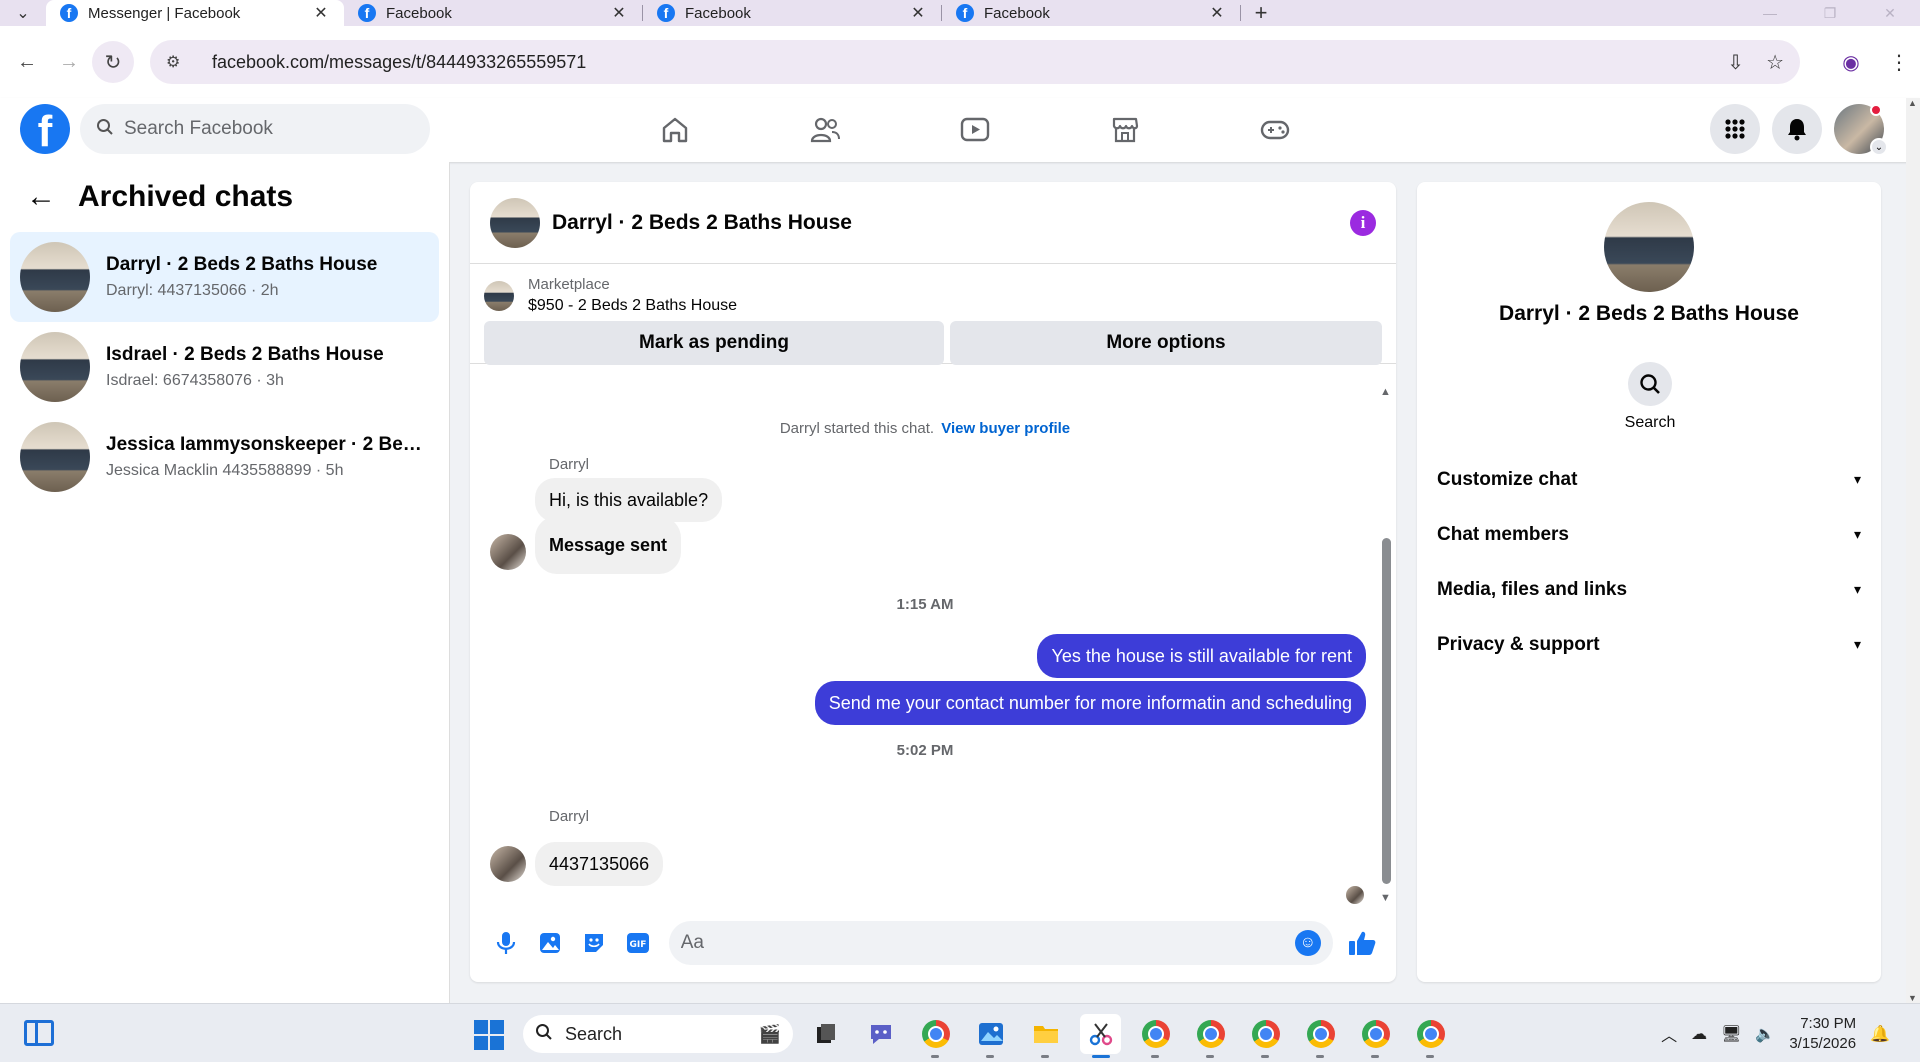 This screenshot has height=1062, width=1920. I want to click on restore-icon: ❐, so click(1830, 13).